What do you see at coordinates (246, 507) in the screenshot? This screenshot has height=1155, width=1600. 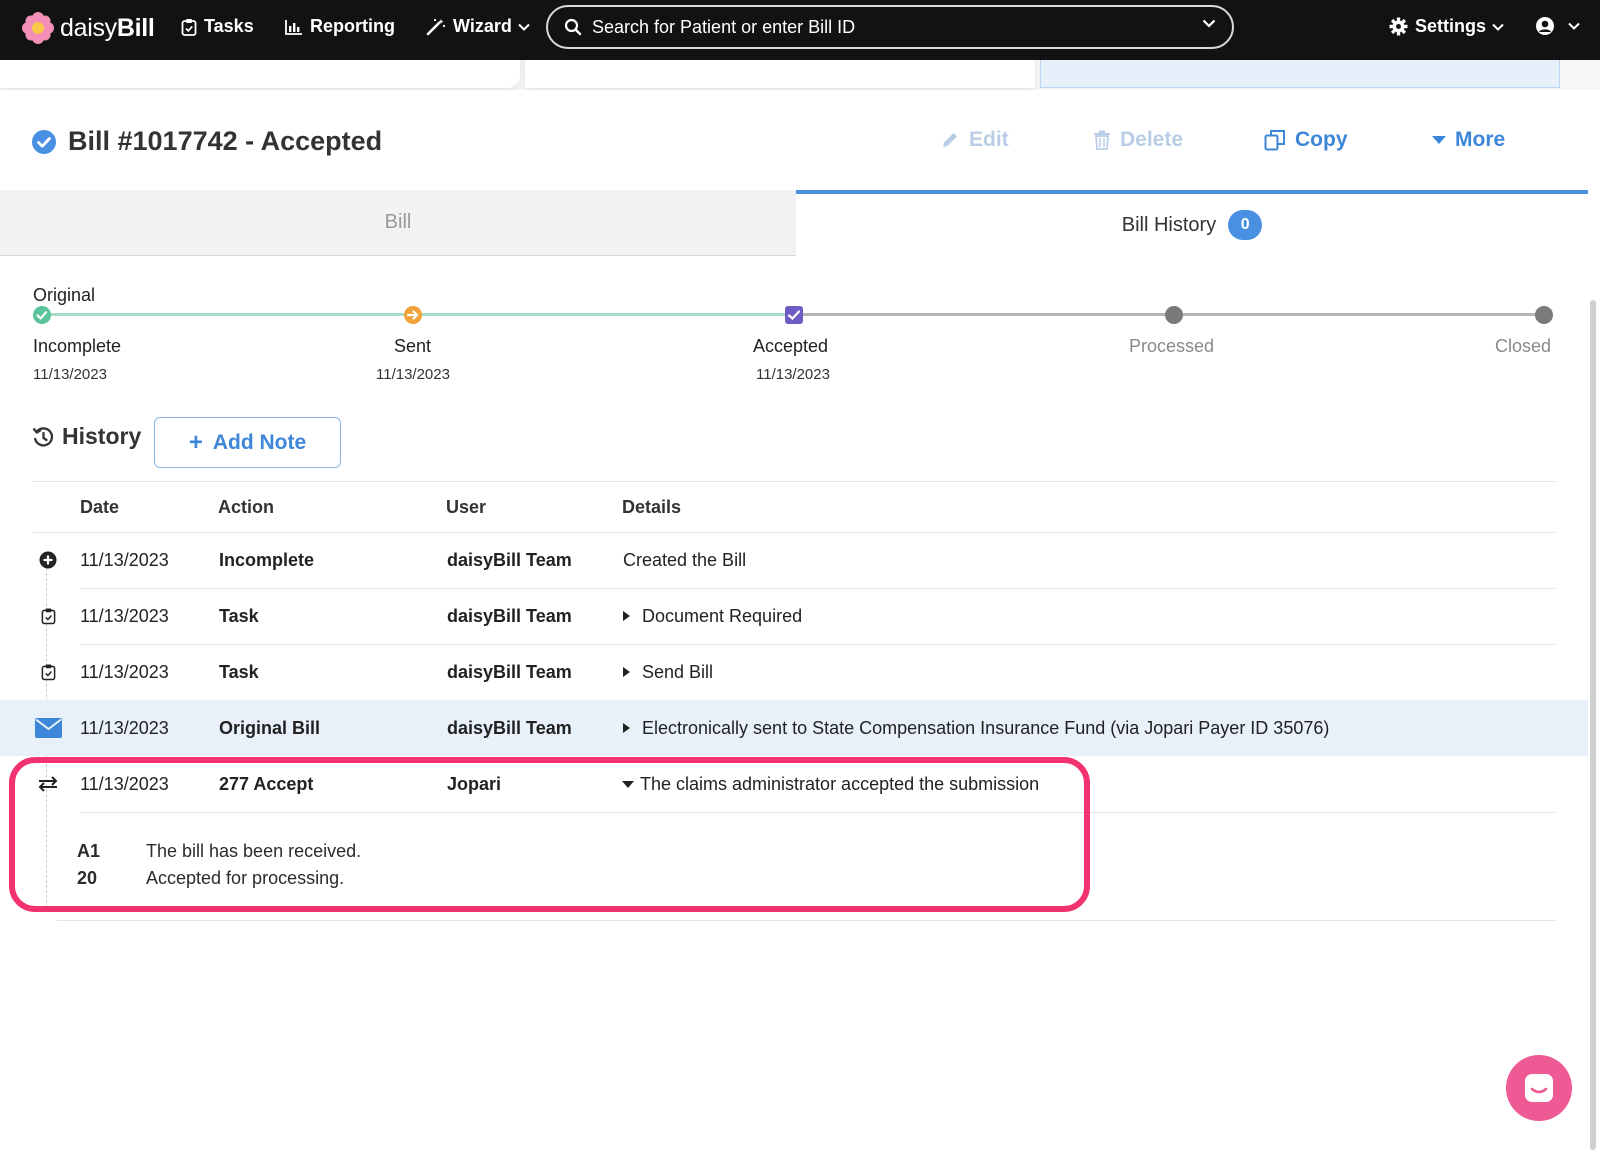 I see `column-header-action: Action` at bounding box center [246, 507].